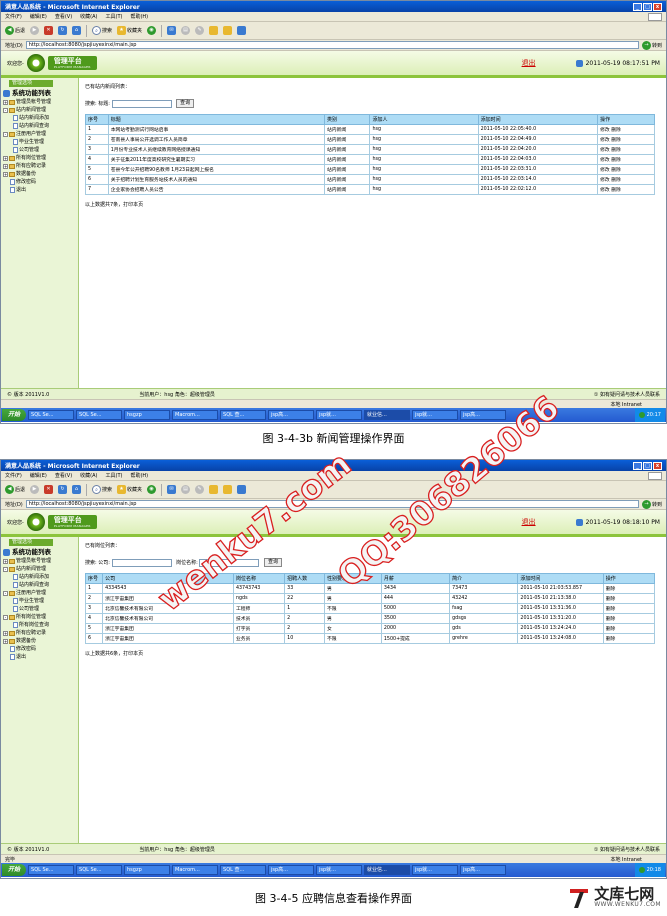 The height and width of the screenshot is (916, 667). Describe the element at coordinates (39, 617) in the screenshot. I see `sidebar-item: - 所有岗位管理` at that location.